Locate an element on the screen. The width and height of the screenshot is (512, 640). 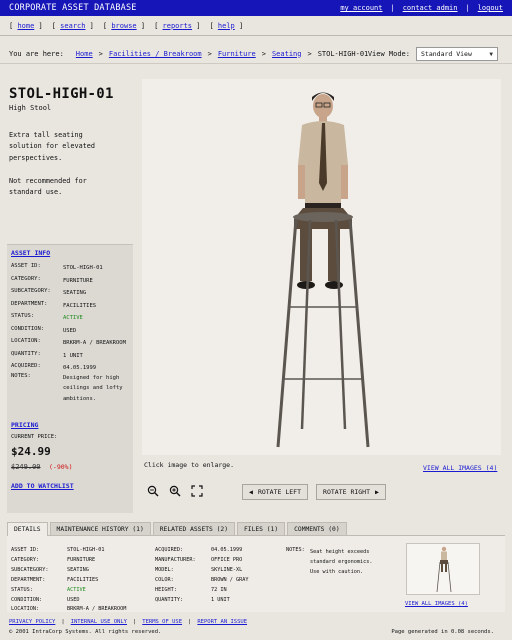
info-row: ASSET ID: STOL-HIGH-01 is located at coordinates (71, 268).